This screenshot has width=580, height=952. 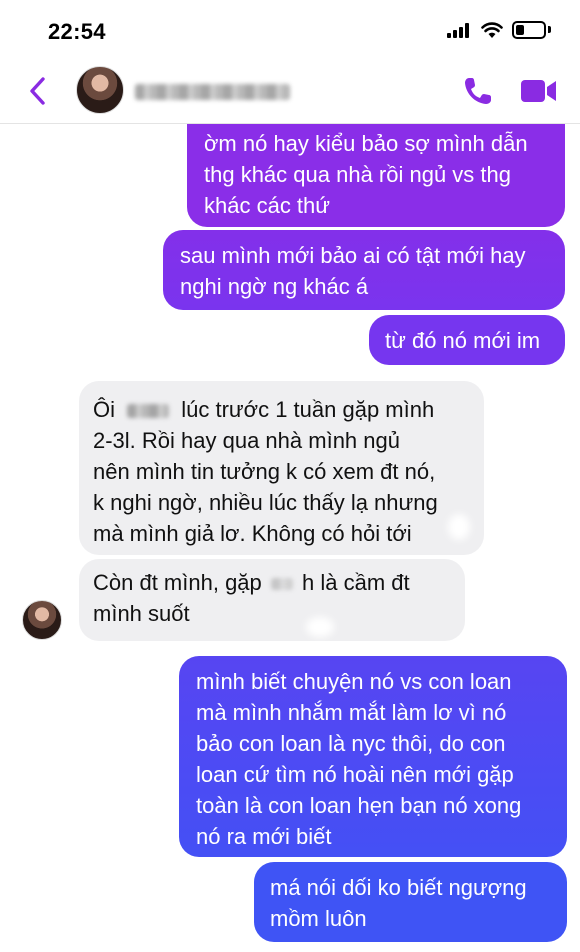 What do you see at coordinates (267, 205) in the screenshot?
I see `message-line: khác các thứ` at bounding box center [267, 205].